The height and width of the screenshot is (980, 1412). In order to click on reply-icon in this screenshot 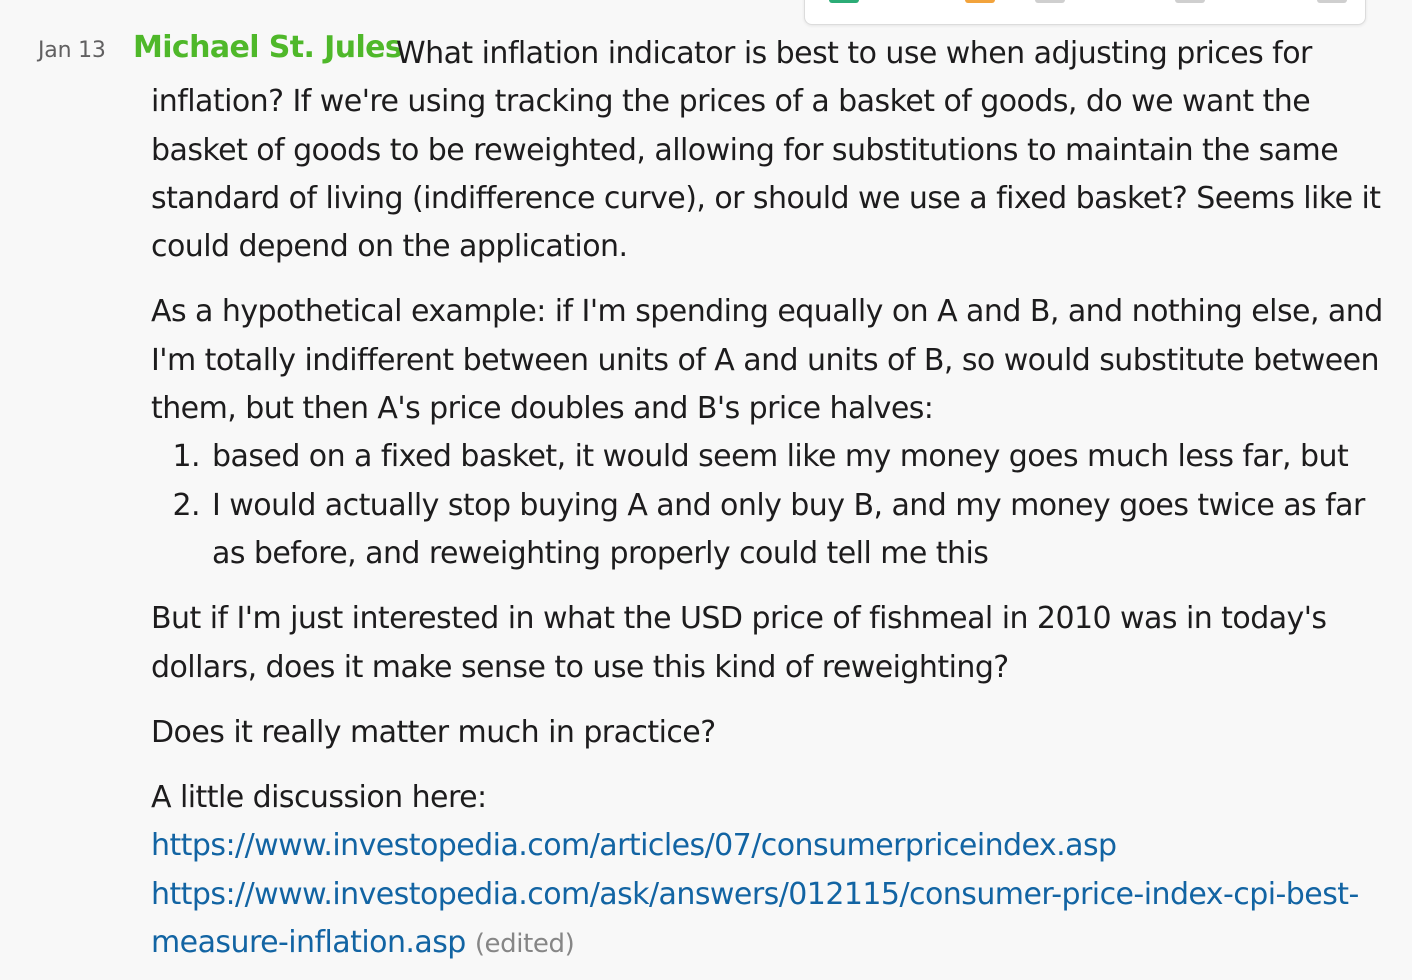, I will do `click(1050, 1)`.